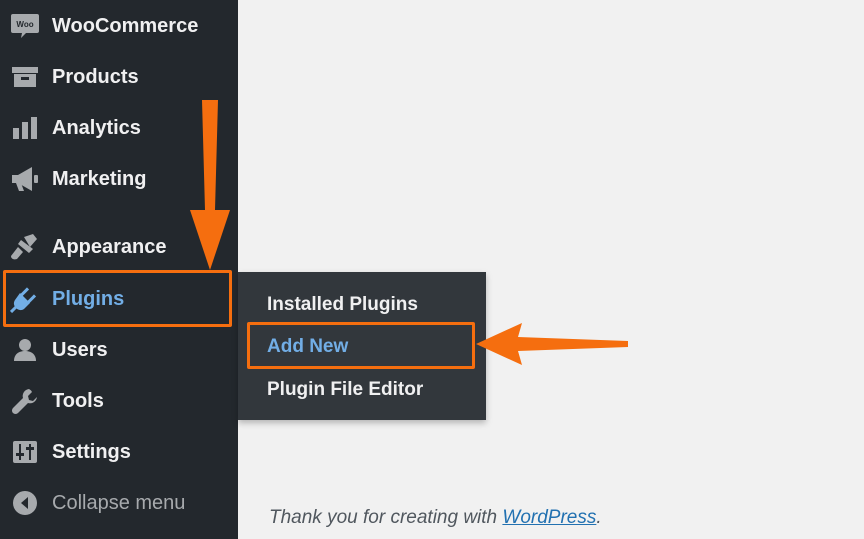  I want to click on sidebar-item-label: Settings, so click(91, 451).